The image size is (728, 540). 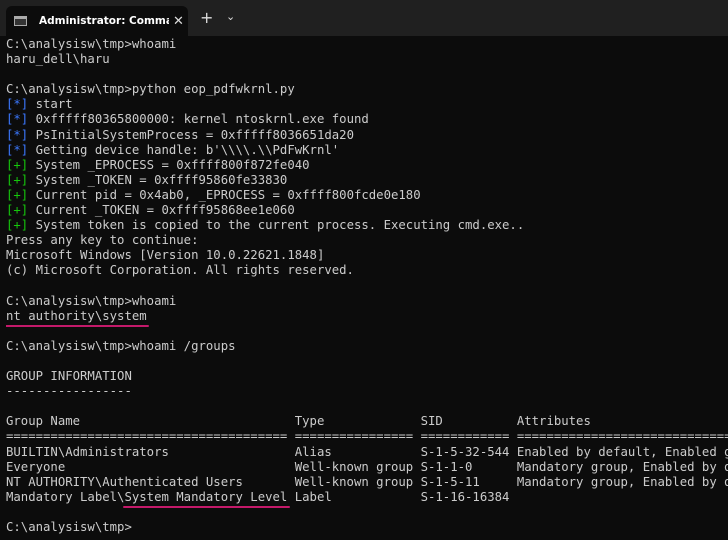 I want to click on line-text: haru_dell\haru, so click(x=58, y=59).